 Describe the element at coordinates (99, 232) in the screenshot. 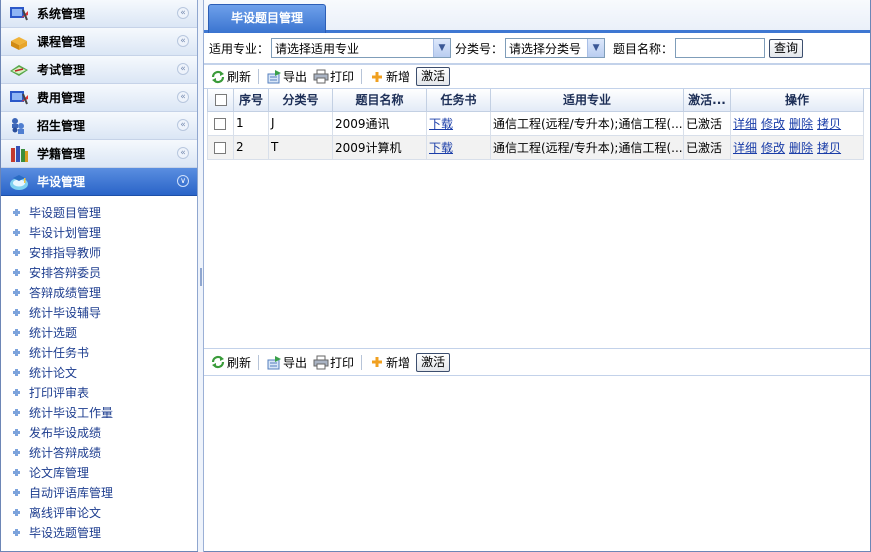

I see `sidebar-subitem: 毕设计划管理` at that location.